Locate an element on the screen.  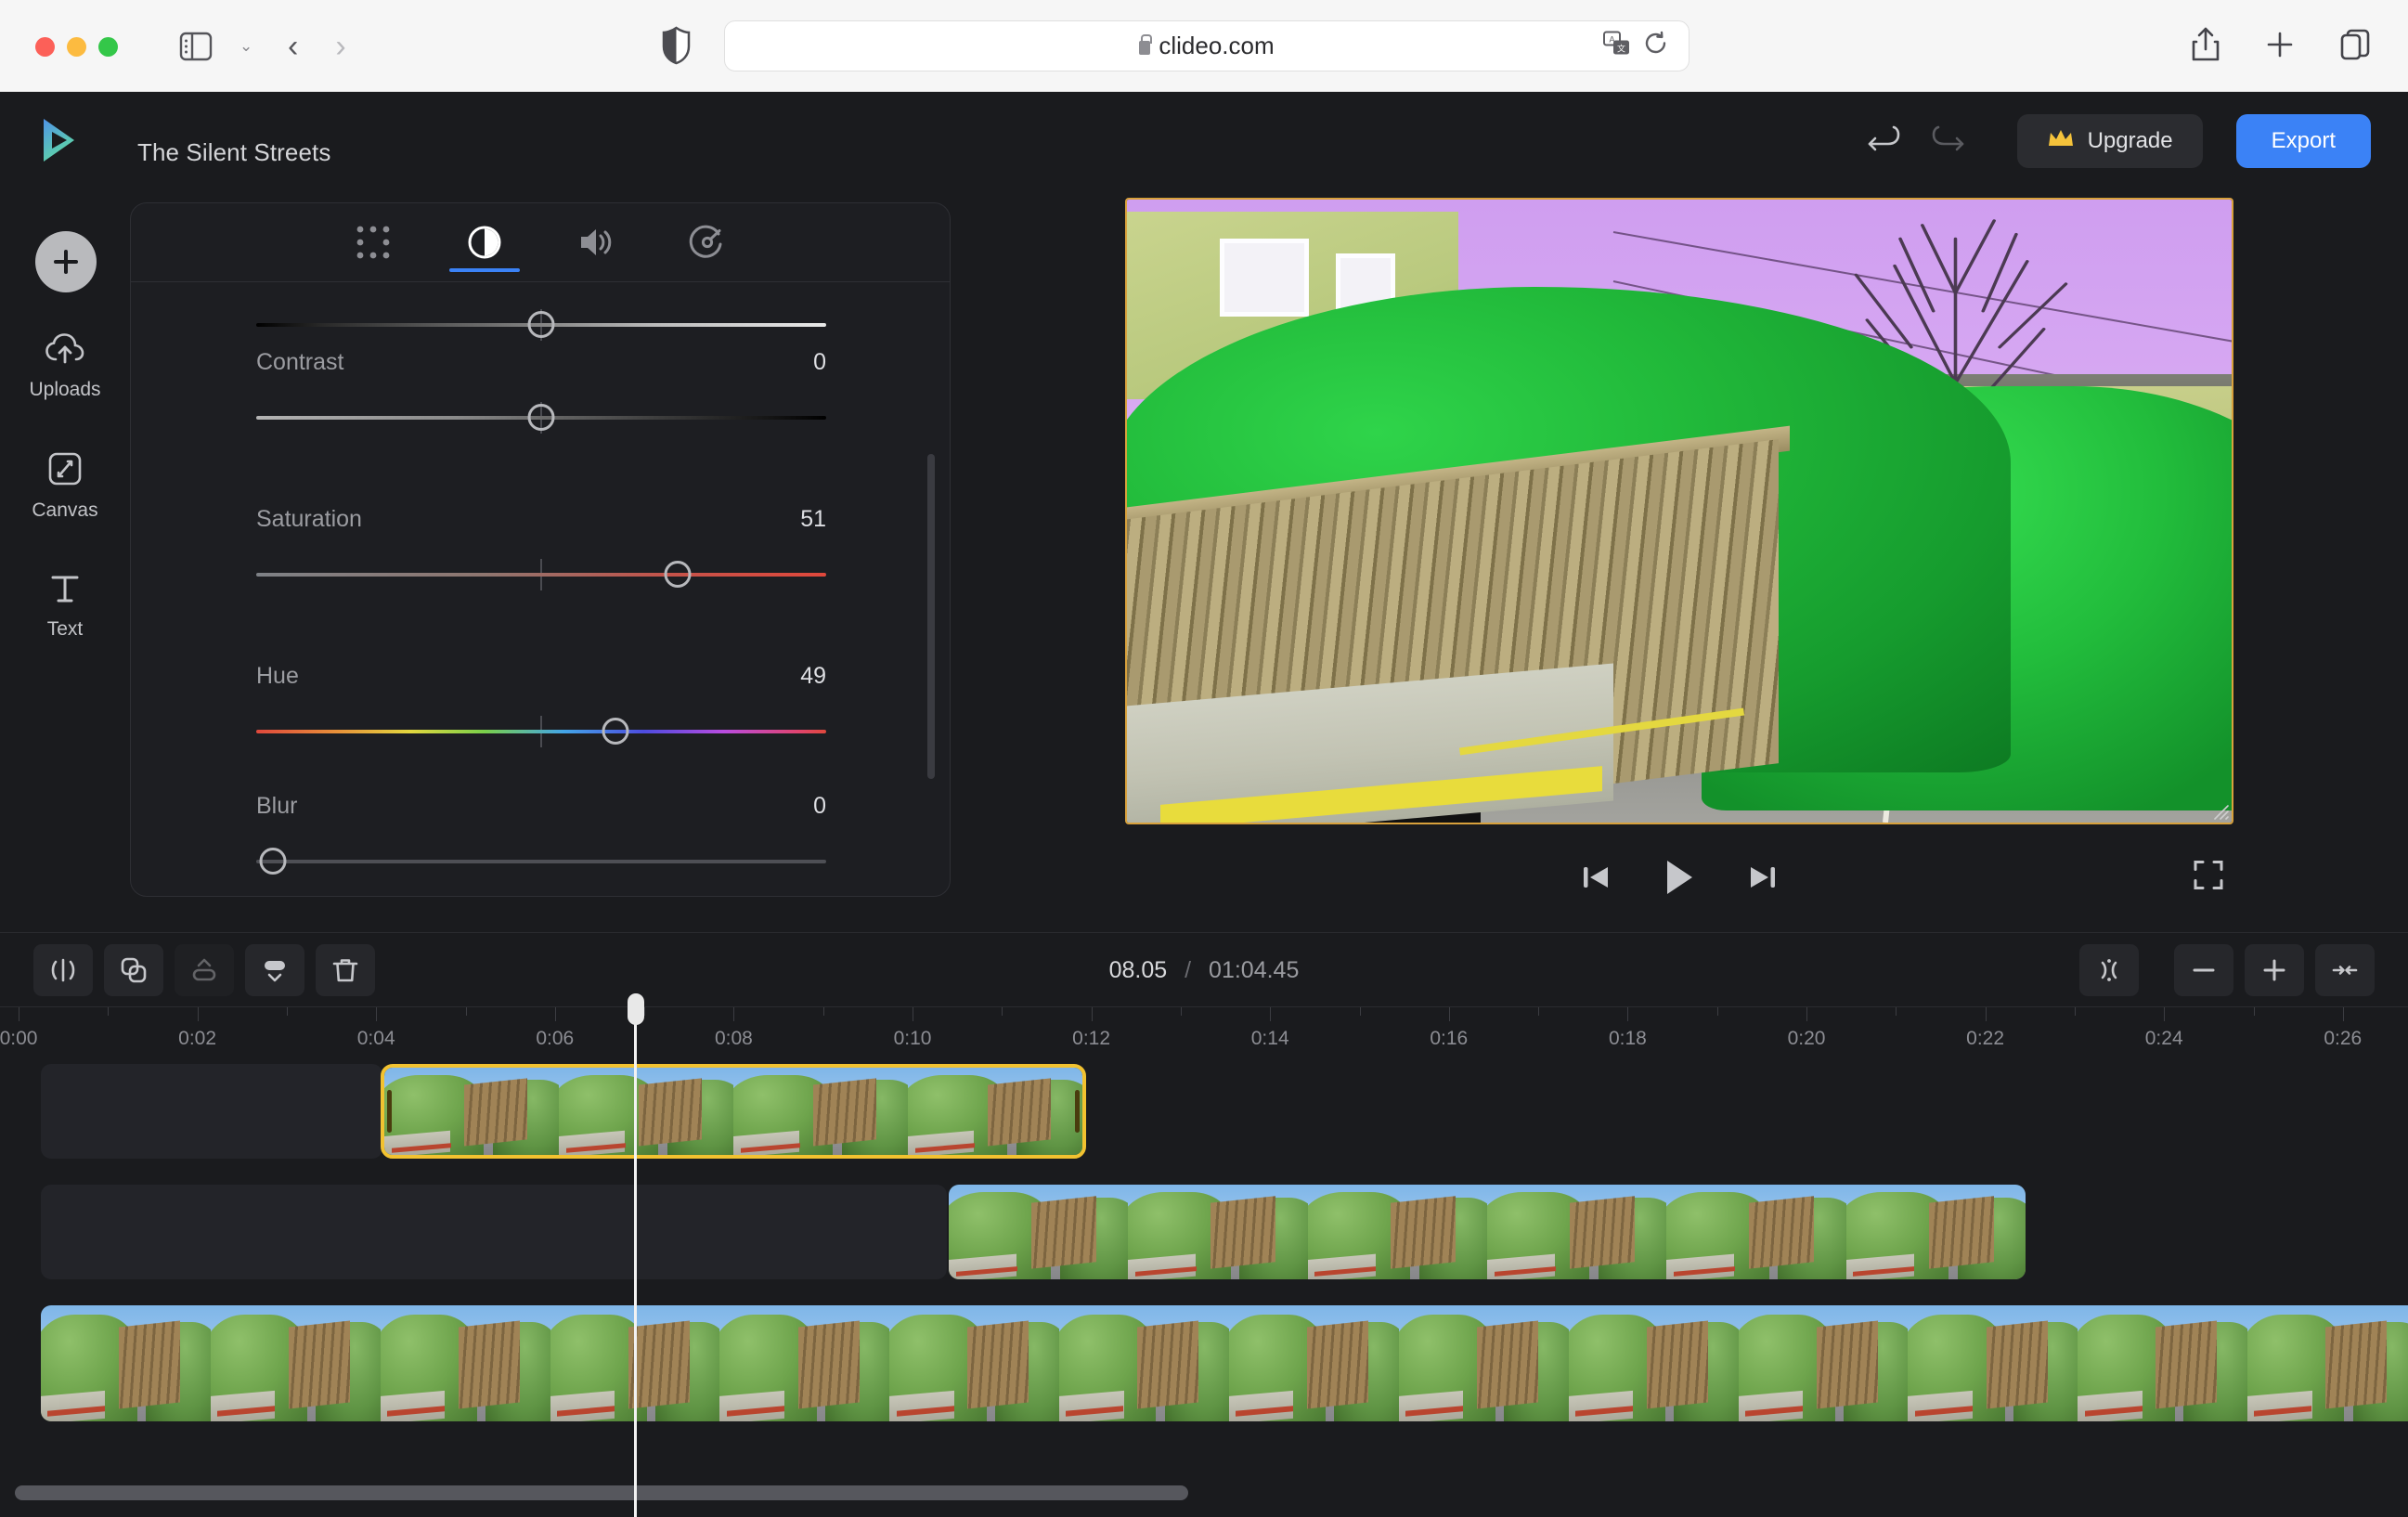
ruler-tick-label: 0:08 is located at coordinates (733, 1039).